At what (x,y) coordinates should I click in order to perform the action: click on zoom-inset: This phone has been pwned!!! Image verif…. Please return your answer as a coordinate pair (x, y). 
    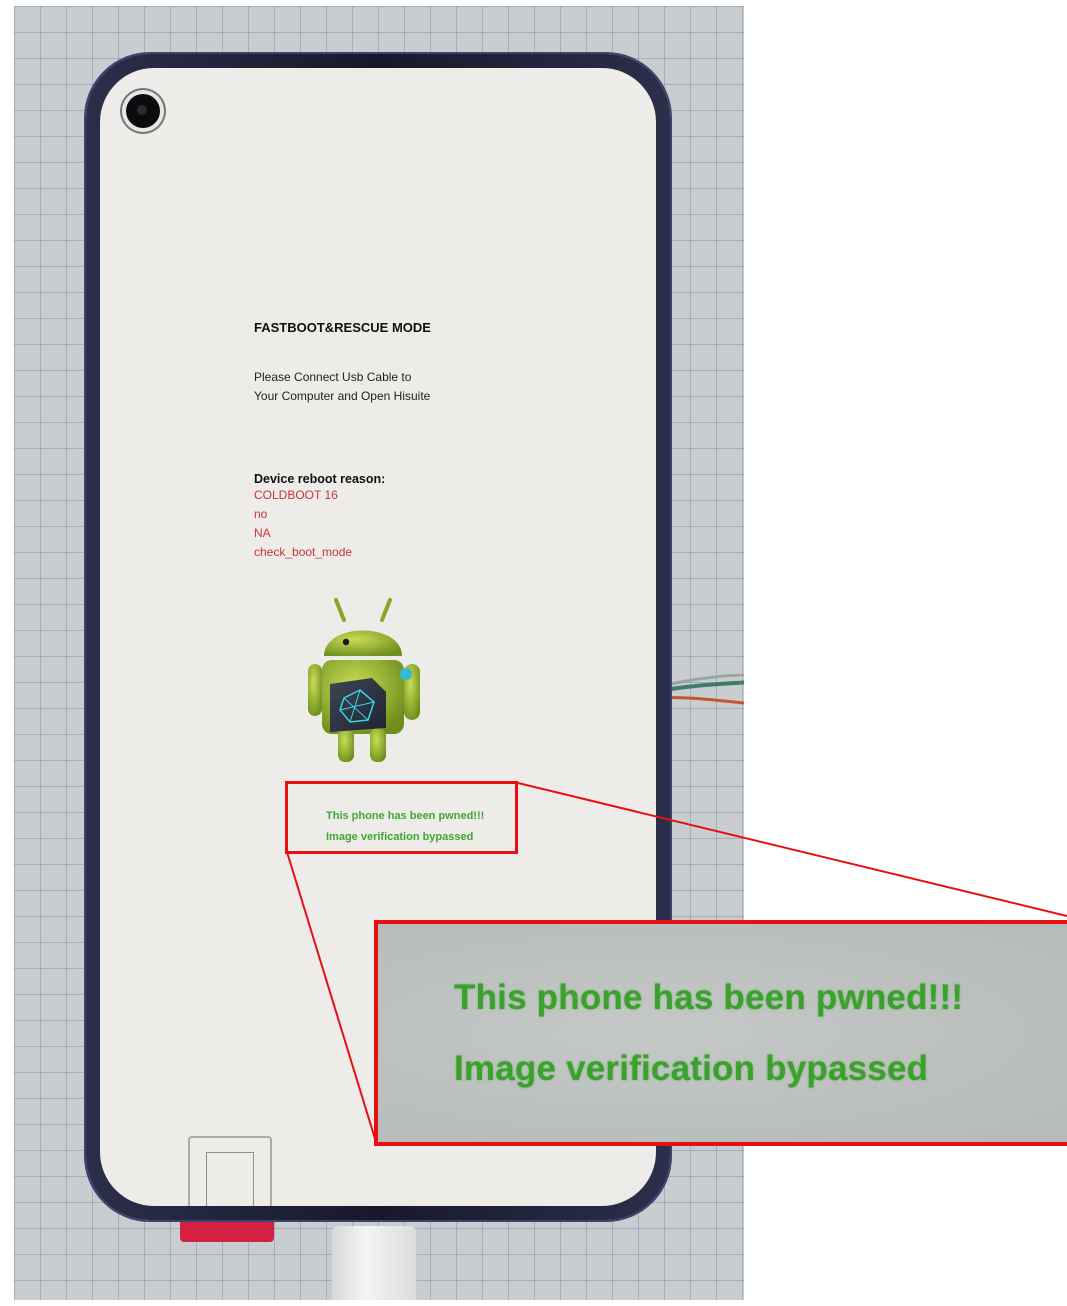
    Looking at the image, I should click on (720, 1033).